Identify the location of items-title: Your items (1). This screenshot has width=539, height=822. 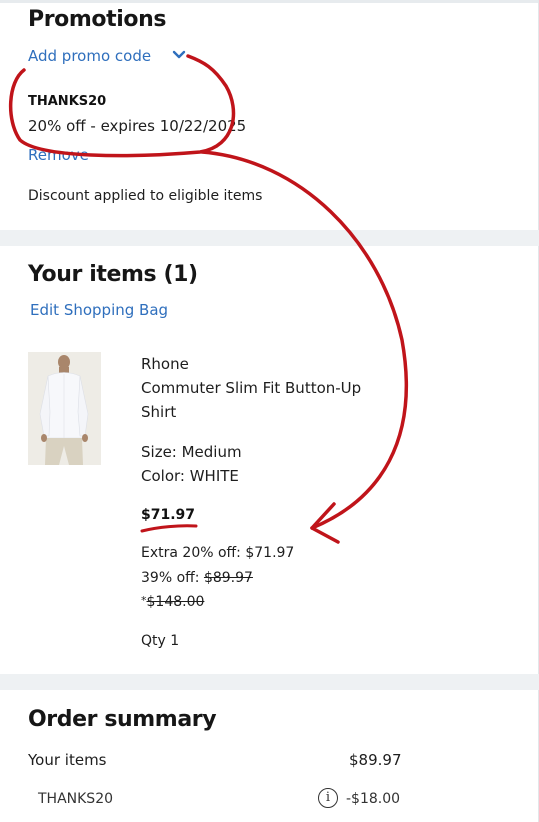
(113, 274).